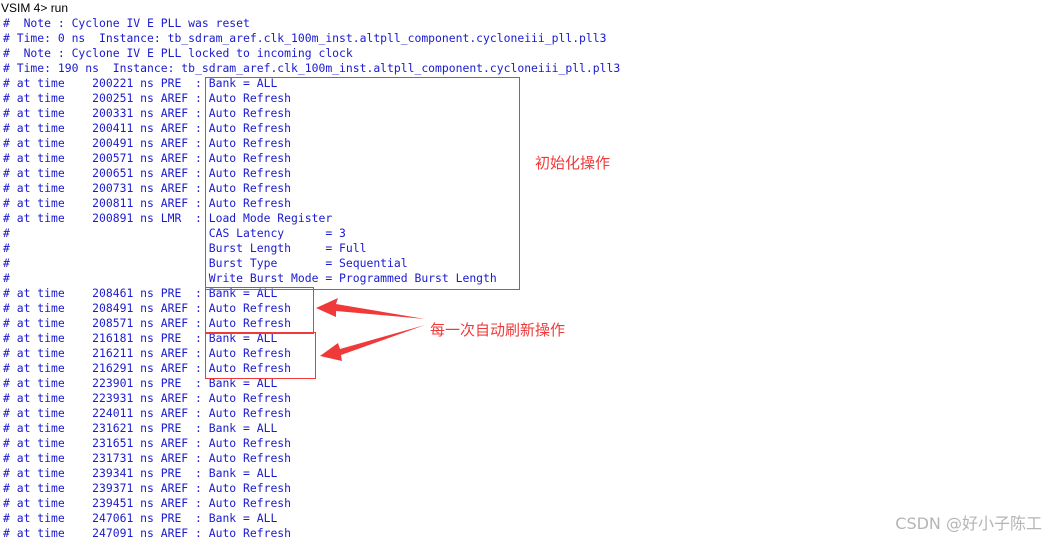  Describe the element at coordinates (573, 163) in the screenshot. I see `init-annotation: 初始化操作` at that location.